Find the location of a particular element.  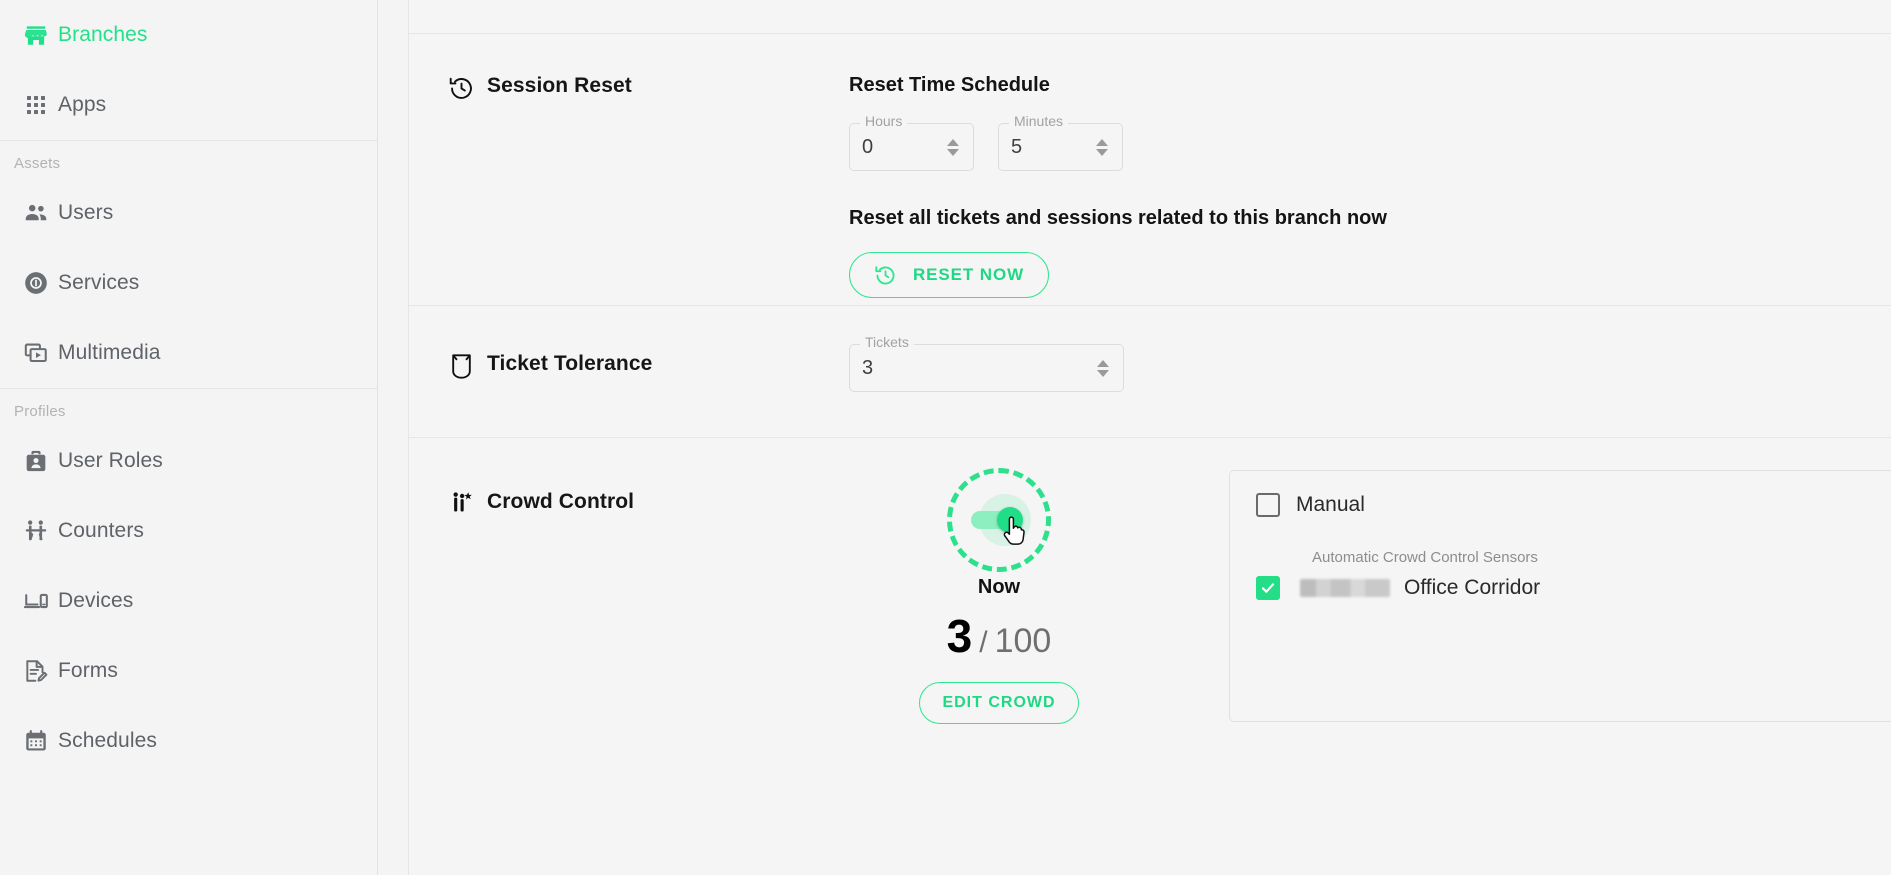

apps-grid-icon is located at coordinates (36, 105).